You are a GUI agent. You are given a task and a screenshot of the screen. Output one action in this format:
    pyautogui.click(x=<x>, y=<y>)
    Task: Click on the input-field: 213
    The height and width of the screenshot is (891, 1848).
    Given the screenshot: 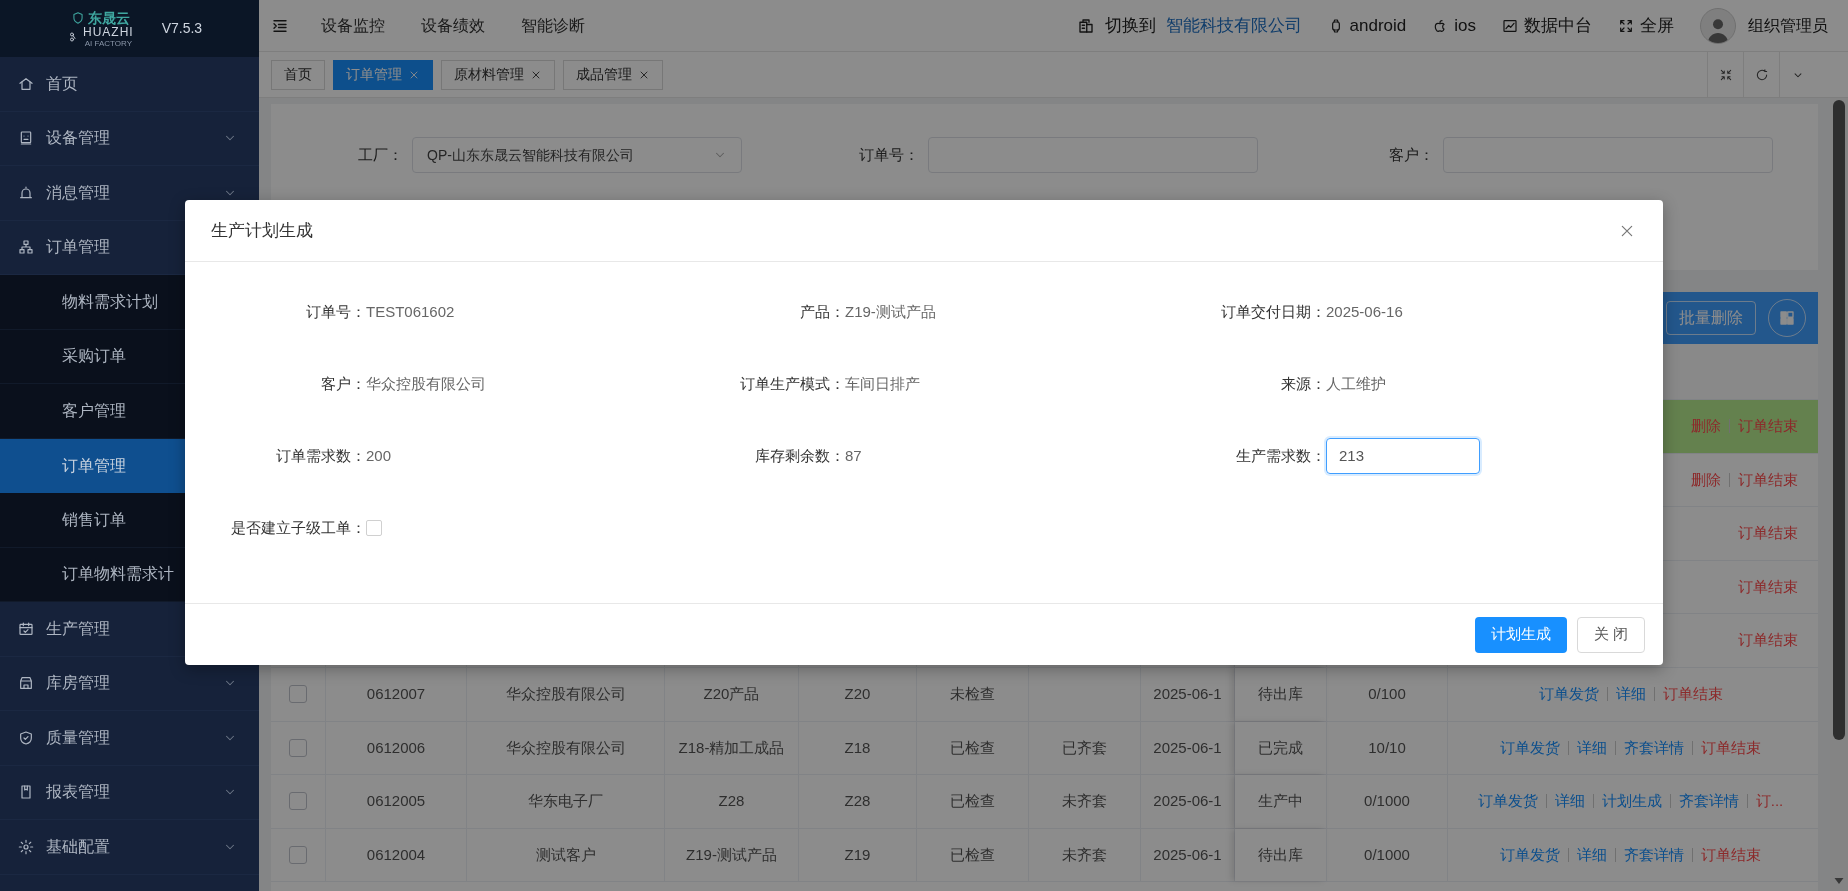 What is the action you would take?
    pyautogui.click(x=1403, y=456)
    